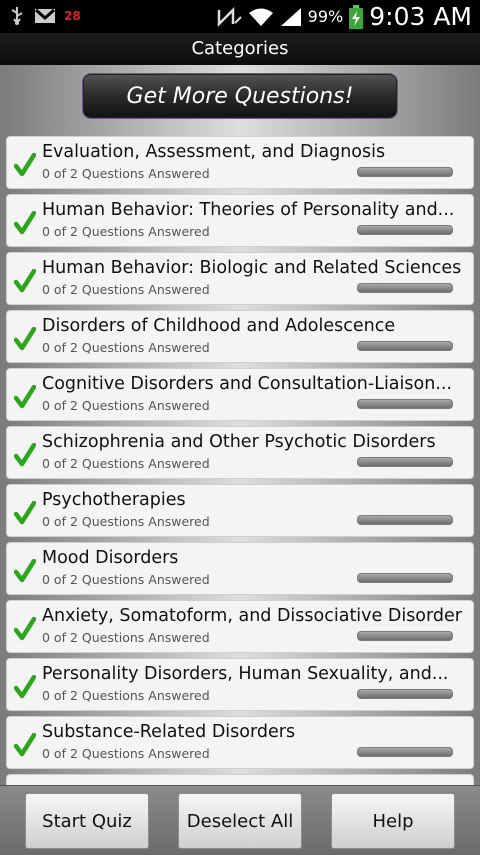  Describe the element at coordinates (214, 152) in the screenshot. I see `category-title: Evaluation, Assessment, and Diagnosis` at that location.